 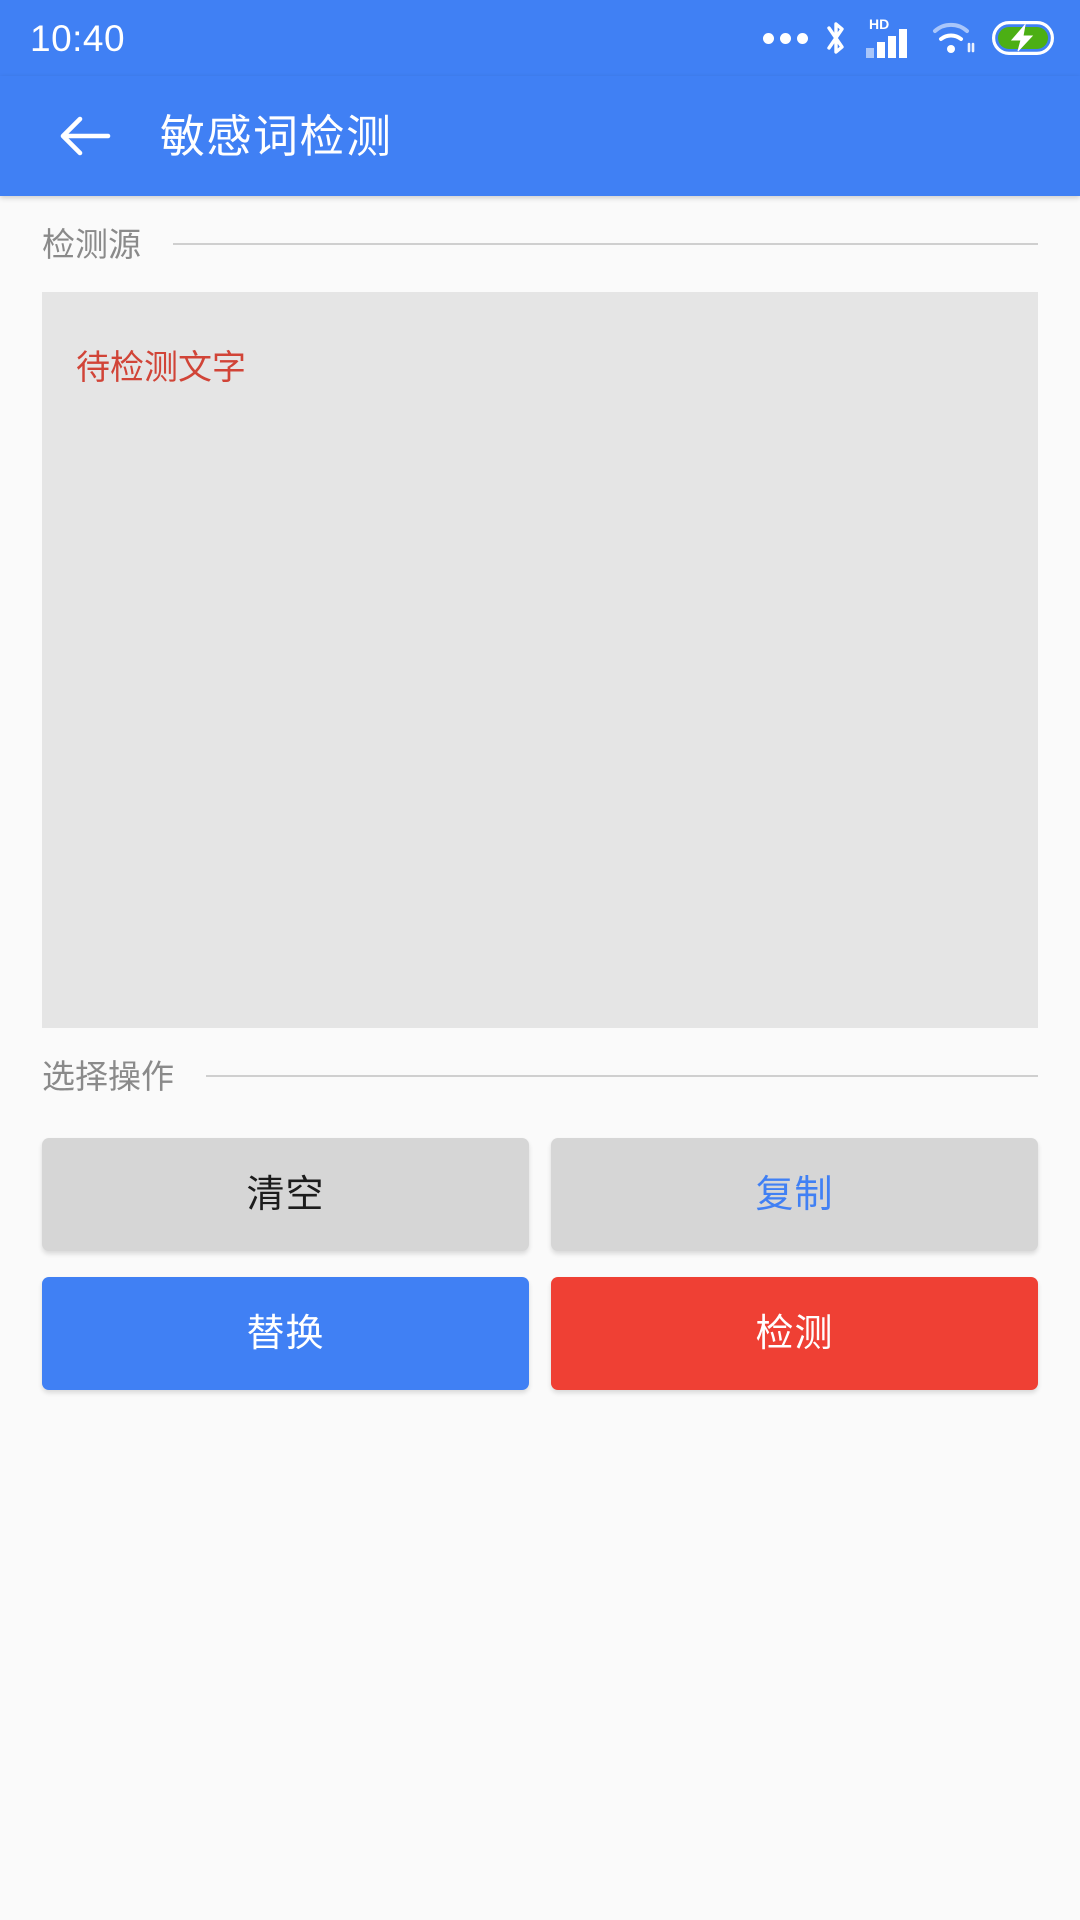 What do you see at coordinates (285, 1333) in the screenshot?
I see `replace-button: 替换` at bounding box center [285, 1333].